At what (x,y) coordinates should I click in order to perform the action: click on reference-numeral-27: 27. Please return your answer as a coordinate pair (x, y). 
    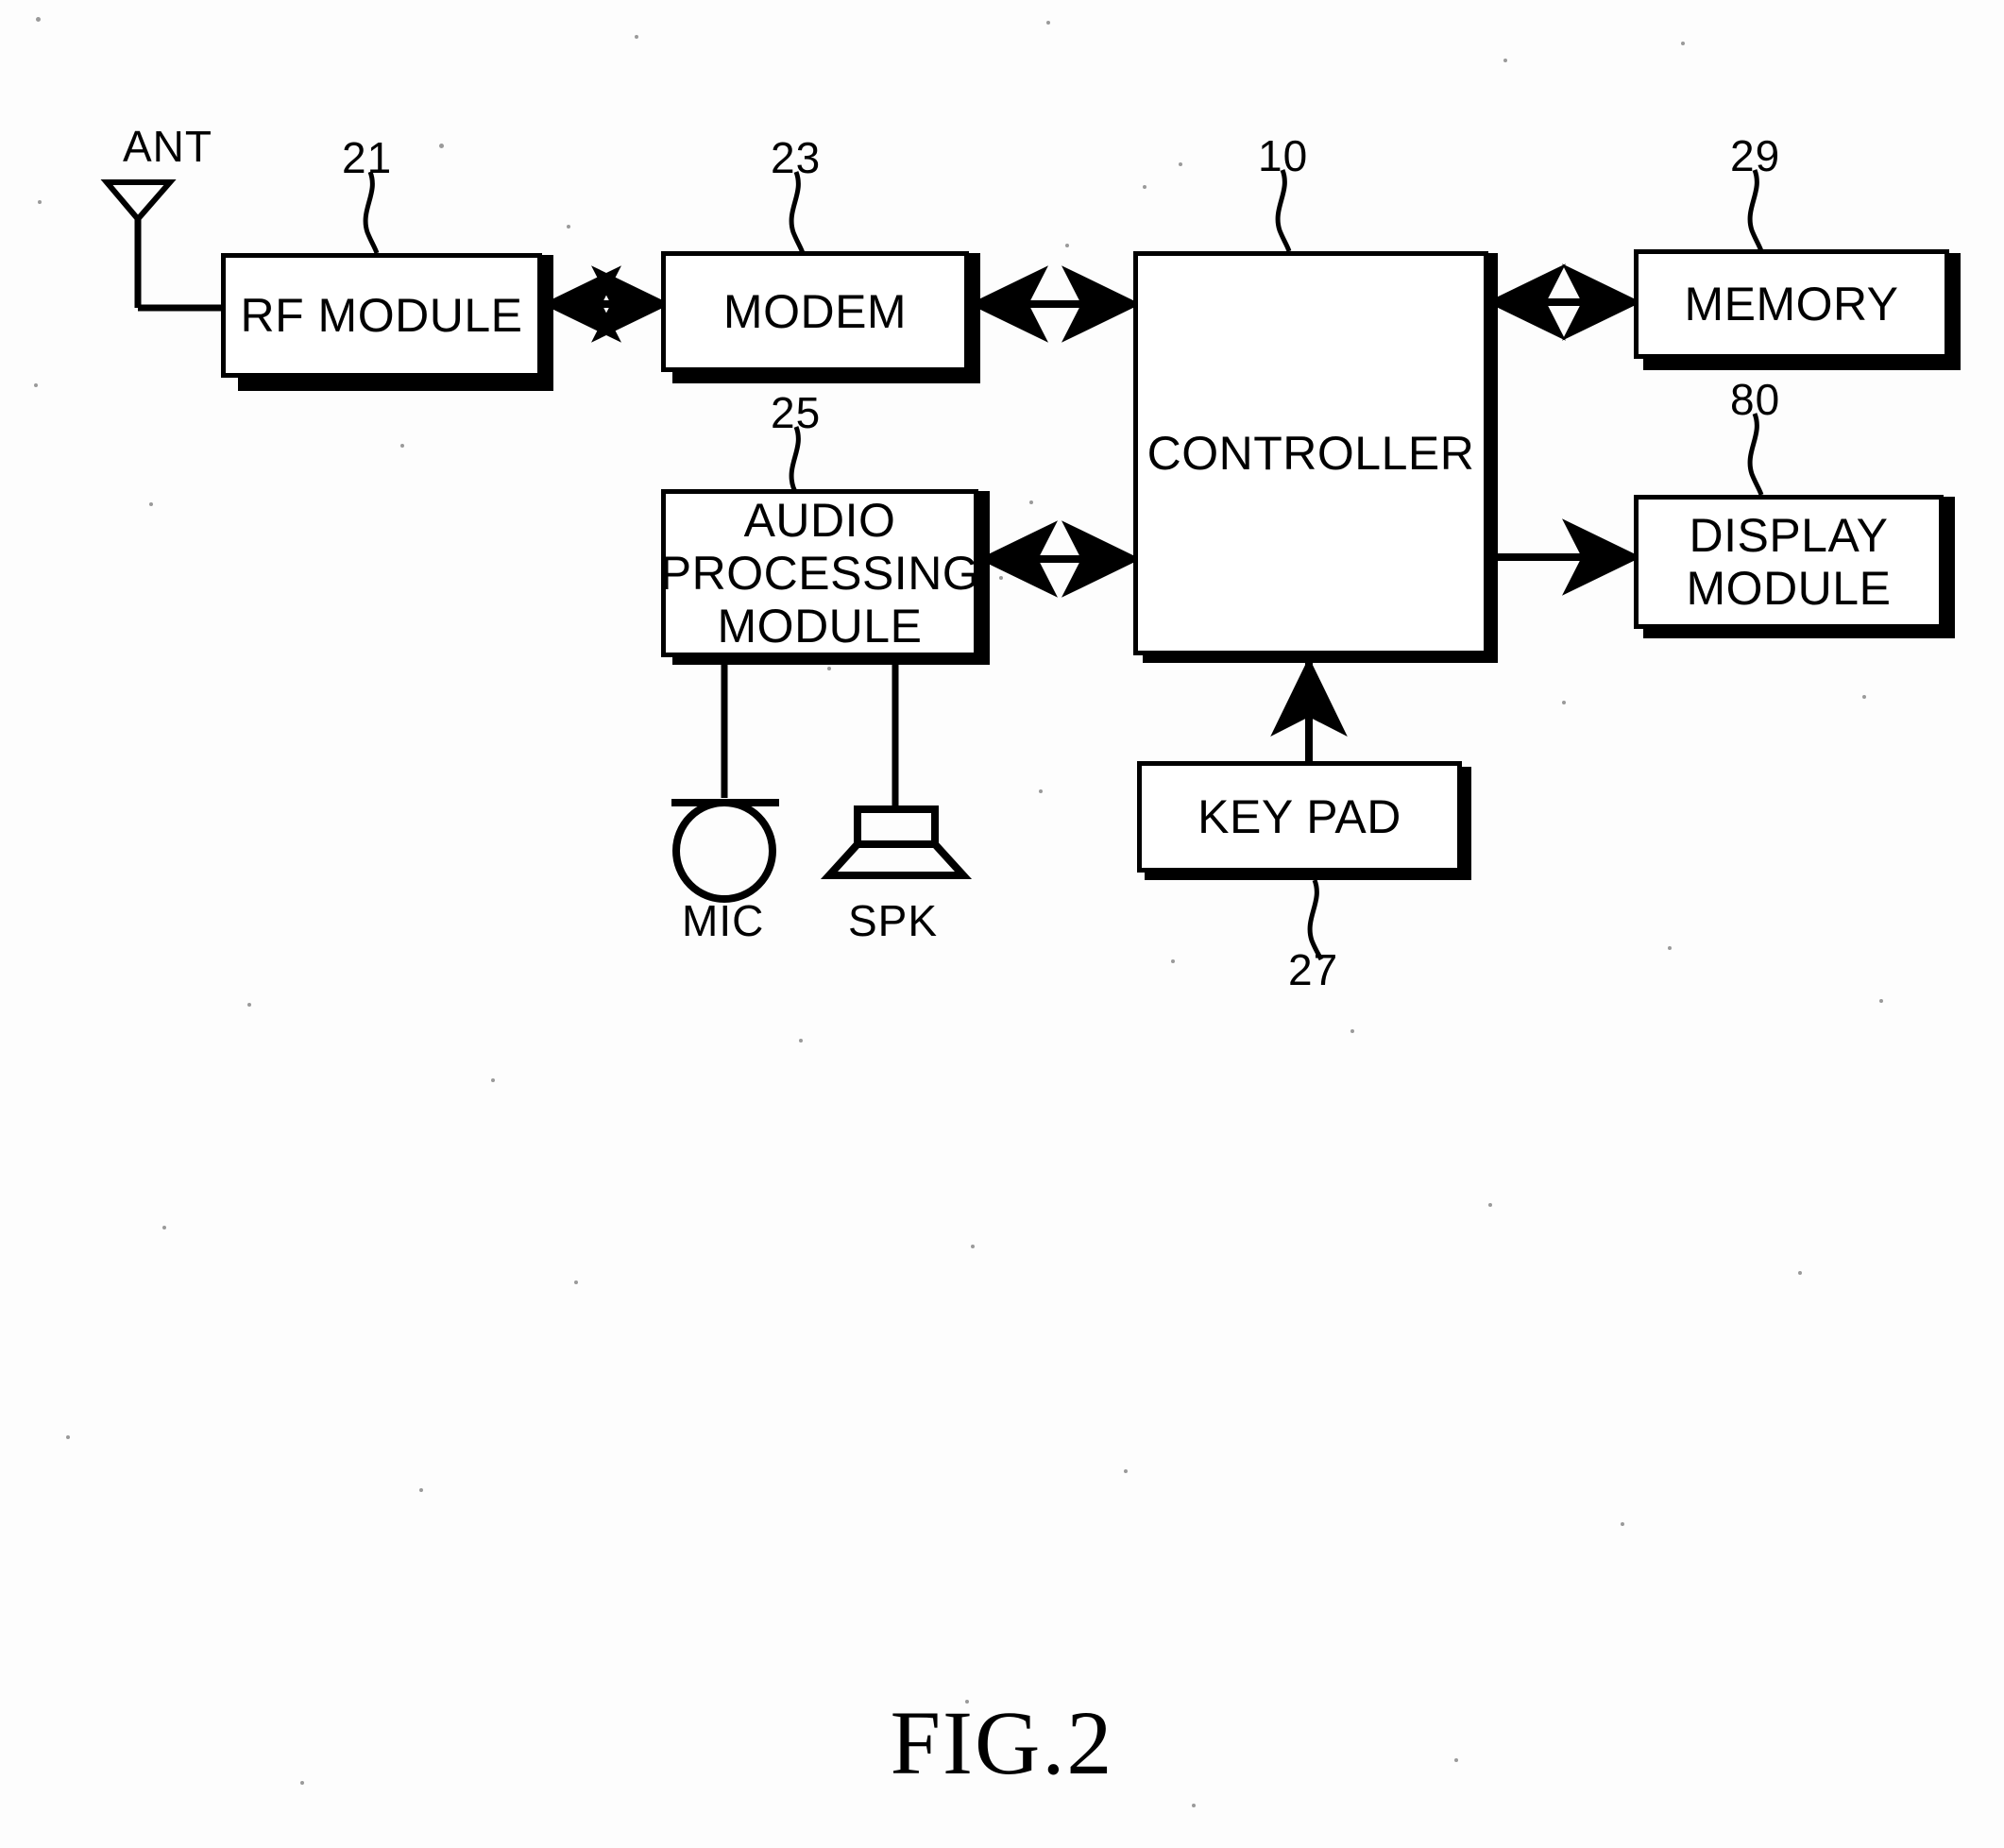
    Looking at the image, I should click on (1313, 969).